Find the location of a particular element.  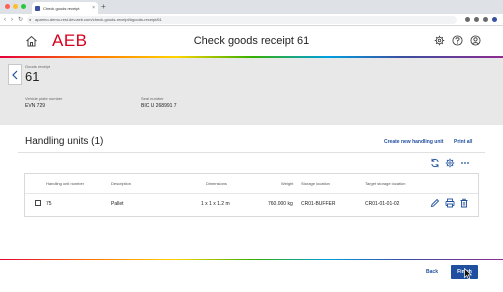

row-separator is located at coordinates (251, 193).